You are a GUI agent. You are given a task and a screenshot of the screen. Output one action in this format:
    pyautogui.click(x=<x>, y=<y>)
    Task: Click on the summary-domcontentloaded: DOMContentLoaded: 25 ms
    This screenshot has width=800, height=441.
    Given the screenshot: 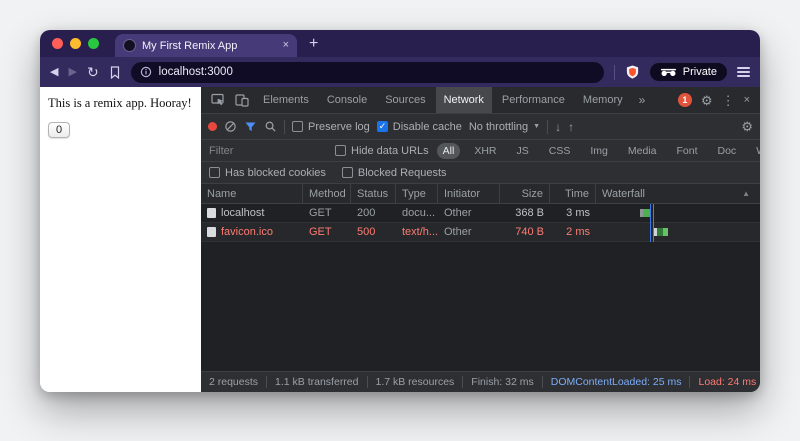 What is the action you would take?
    pyautogui.click(x=617, y=382)
    